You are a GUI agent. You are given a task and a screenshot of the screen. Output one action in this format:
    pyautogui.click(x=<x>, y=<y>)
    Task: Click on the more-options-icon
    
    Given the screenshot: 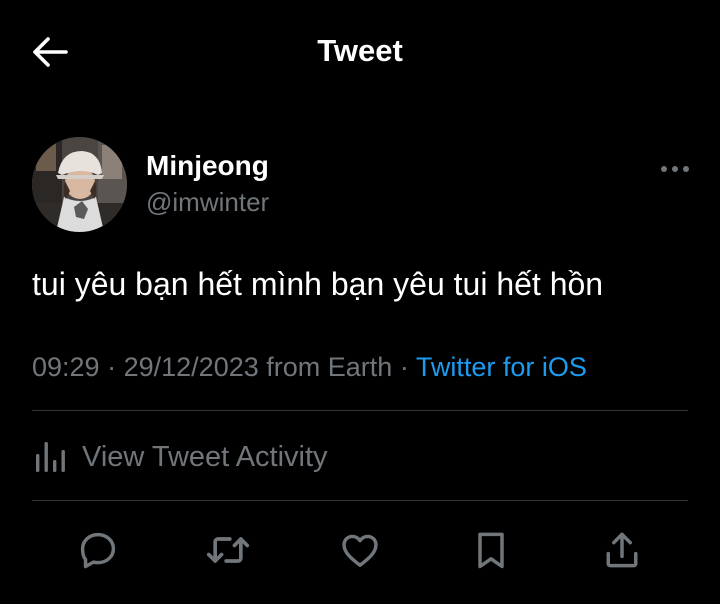 What is the action you would take?
    pyautogui.click(x=675, y=169)
    